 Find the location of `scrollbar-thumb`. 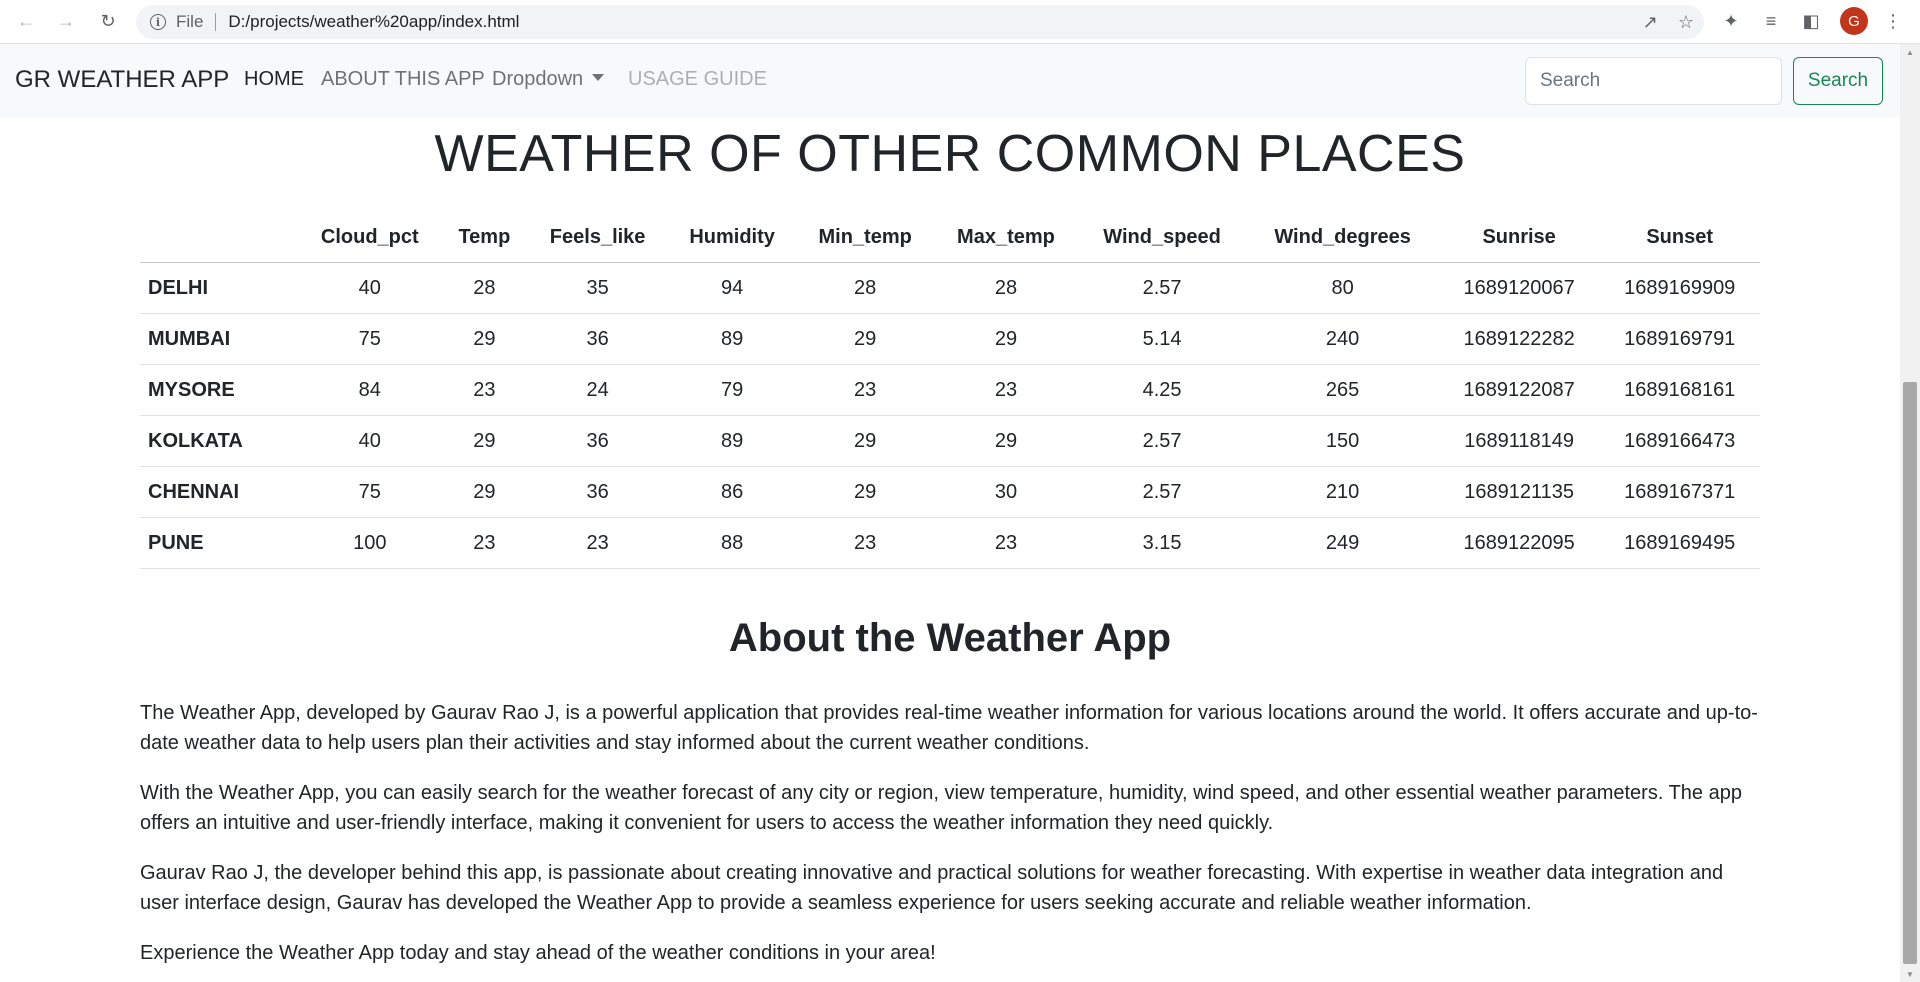

scrollbar-thumb is located at coordinates (1910, 673).